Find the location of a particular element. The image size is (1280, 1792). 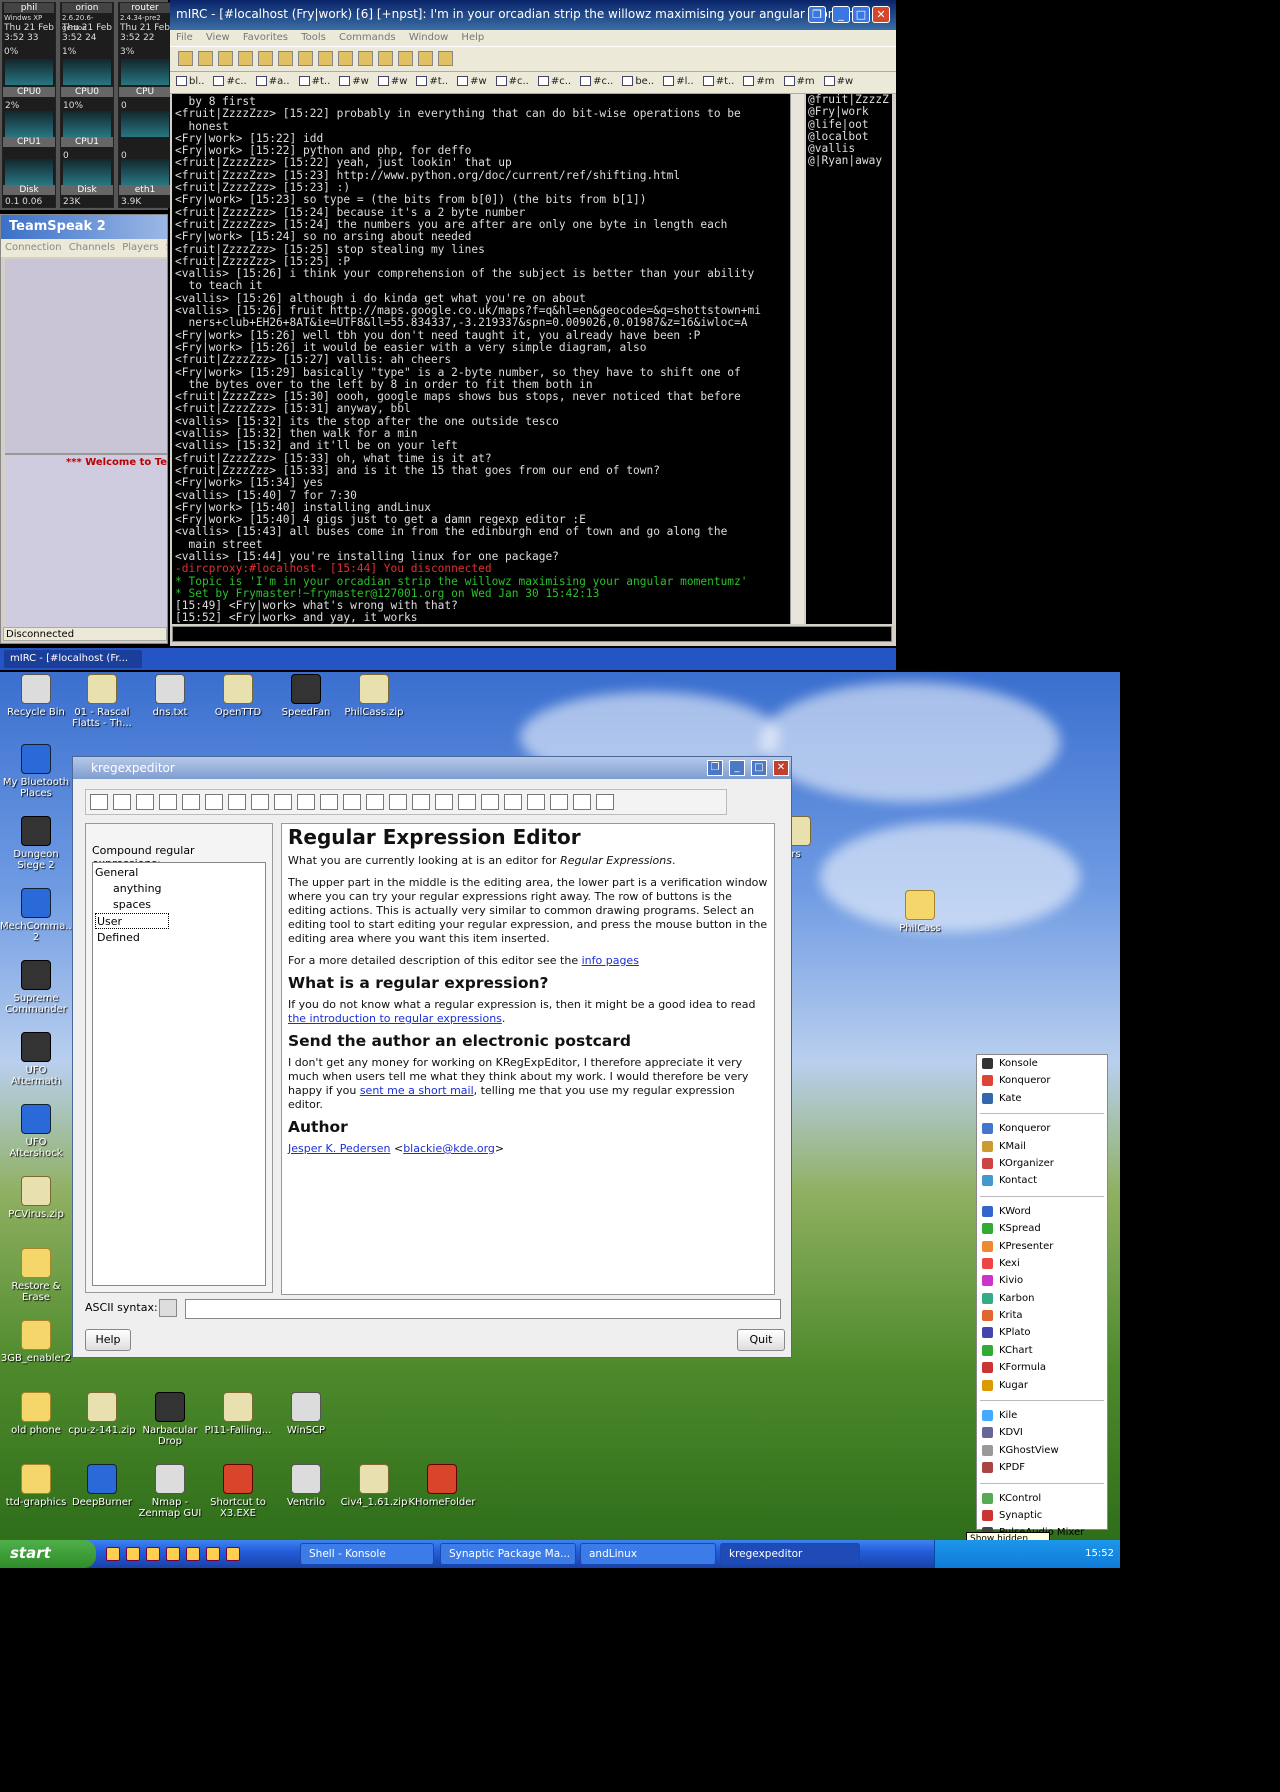

desktop-icon: Narbacular Drop is located at coordinates (170, 1419).